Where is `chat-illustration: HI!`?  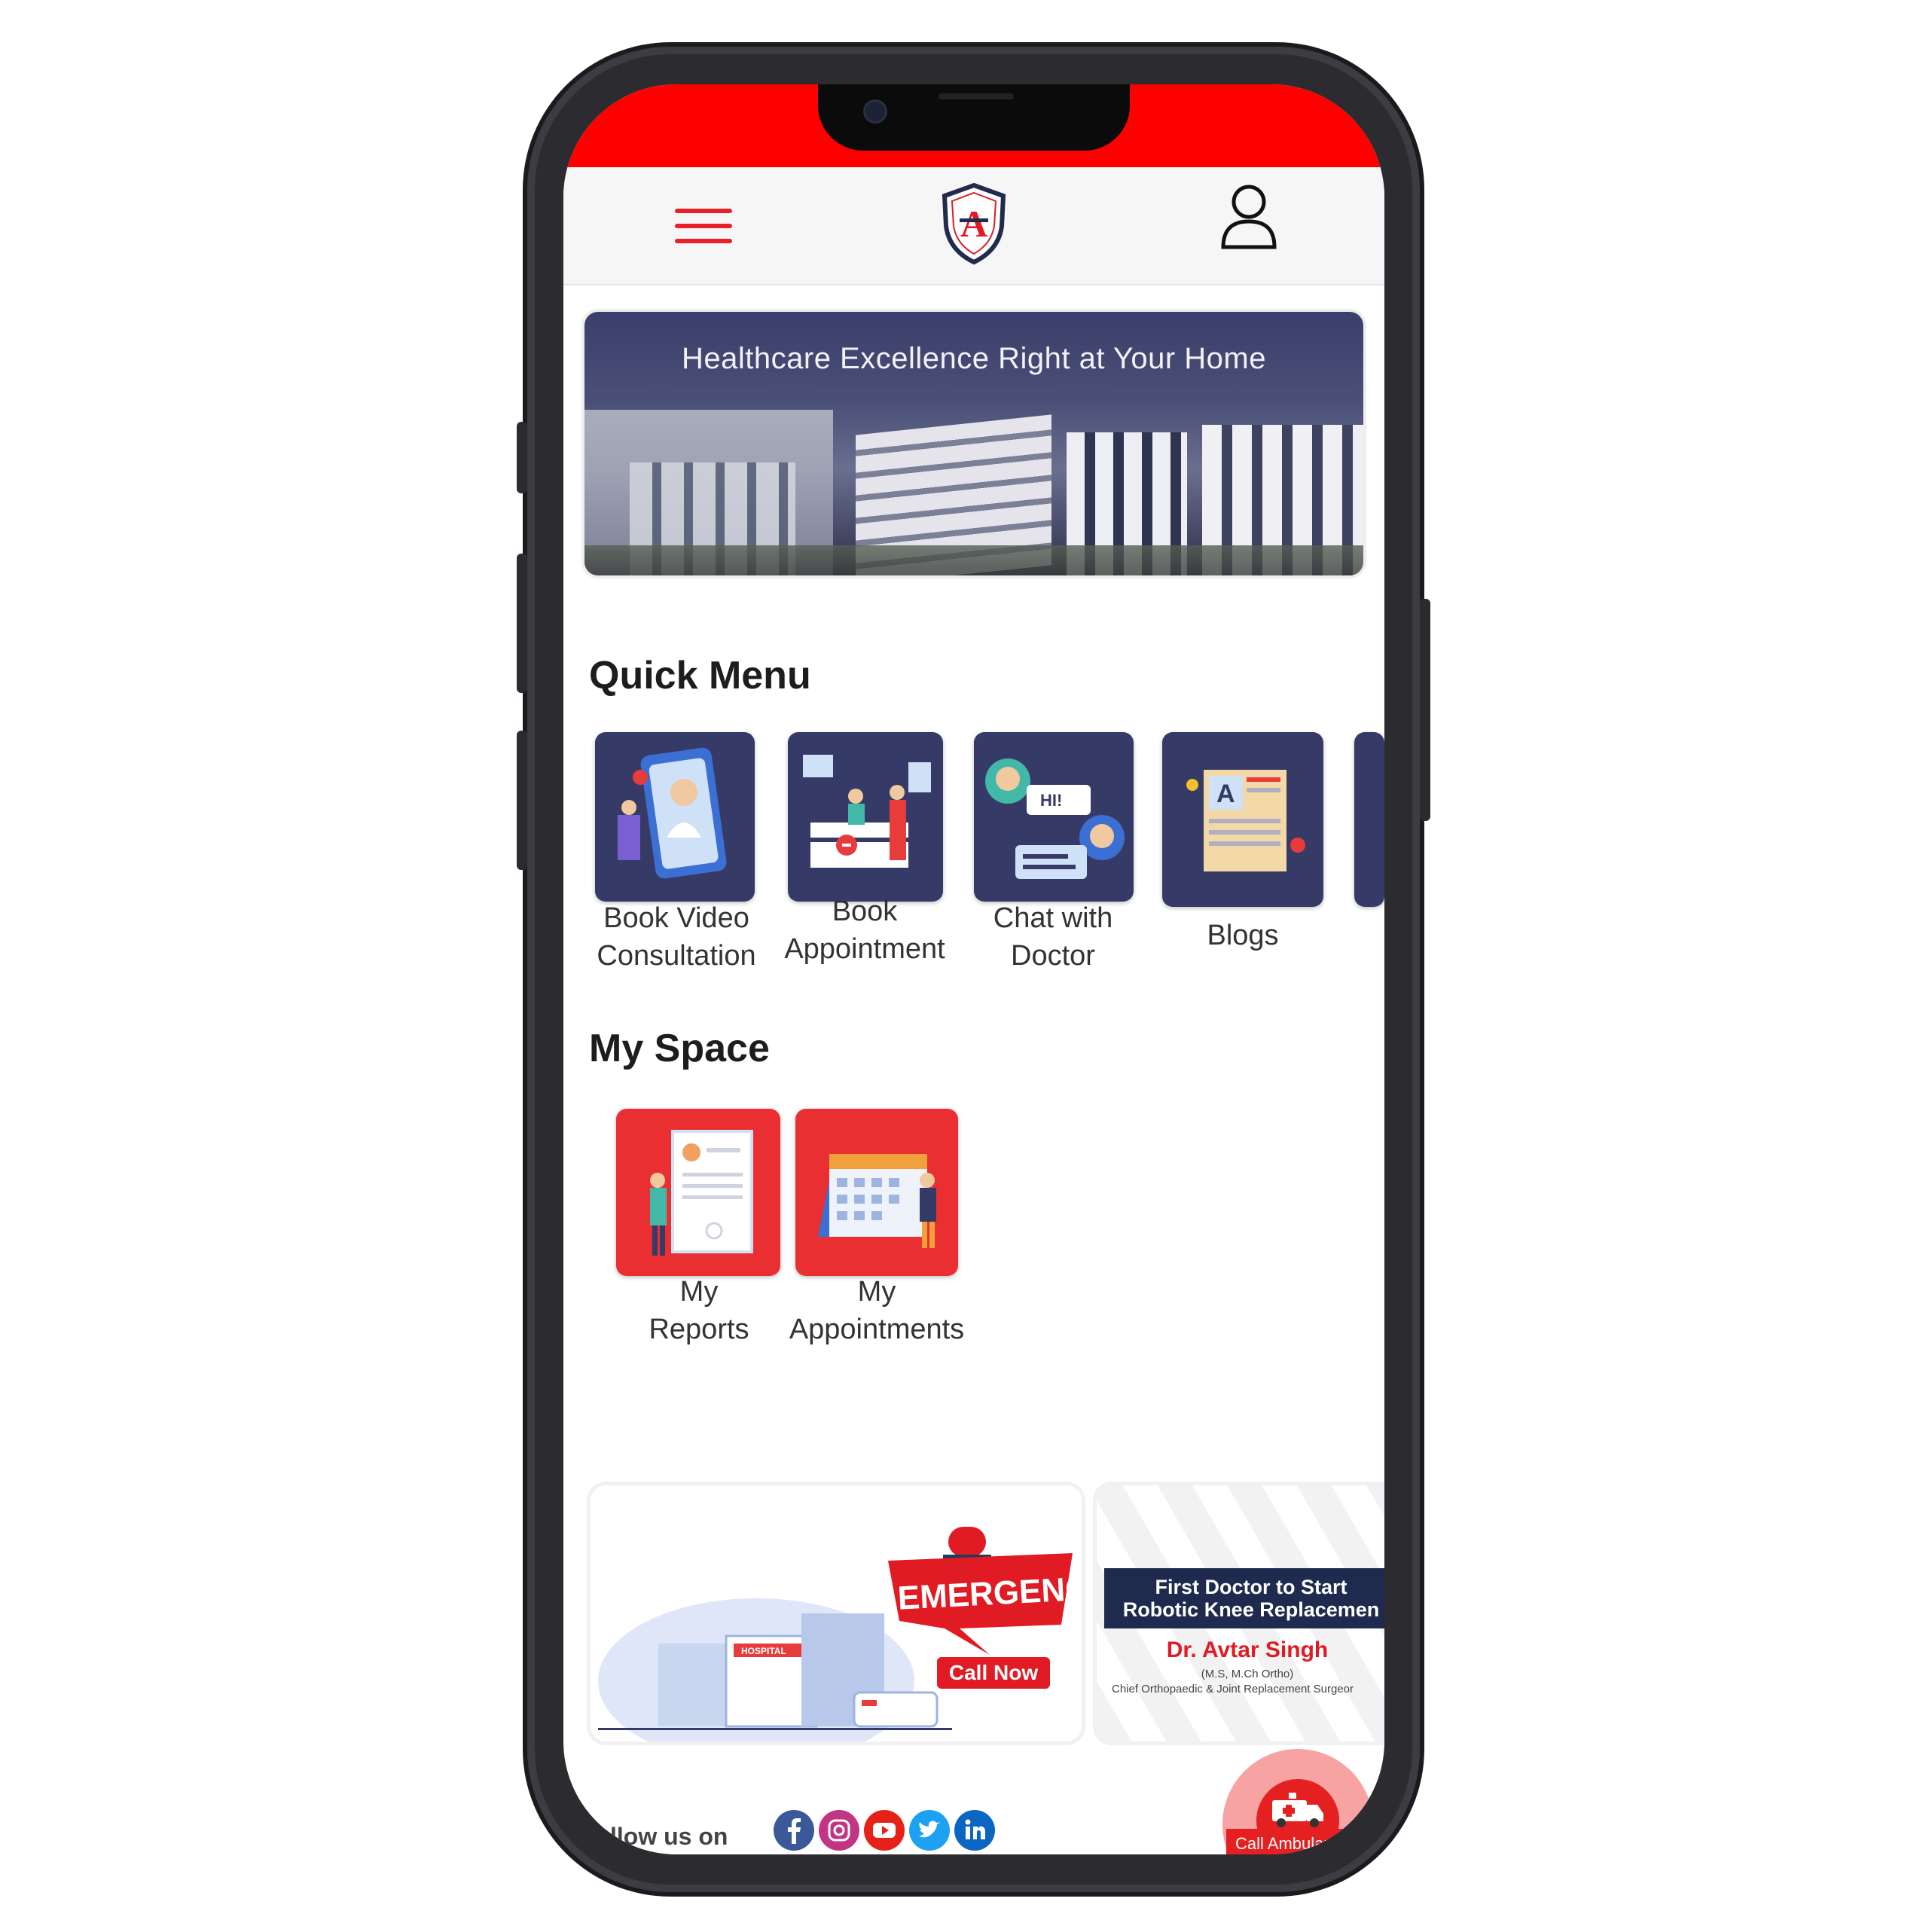 chat-illustration: HI! is located at coordinates (1055, 819).